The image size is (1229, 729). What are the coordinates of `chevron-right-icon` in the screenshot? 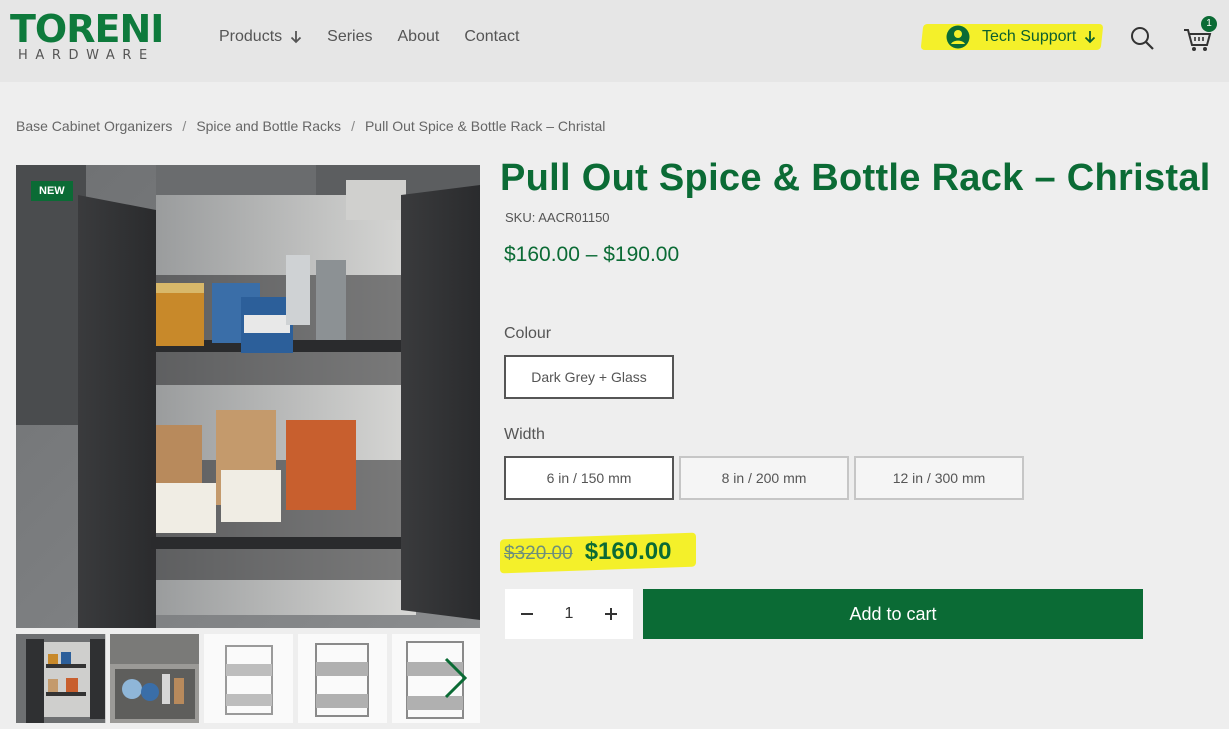 It's located at (455, 678).